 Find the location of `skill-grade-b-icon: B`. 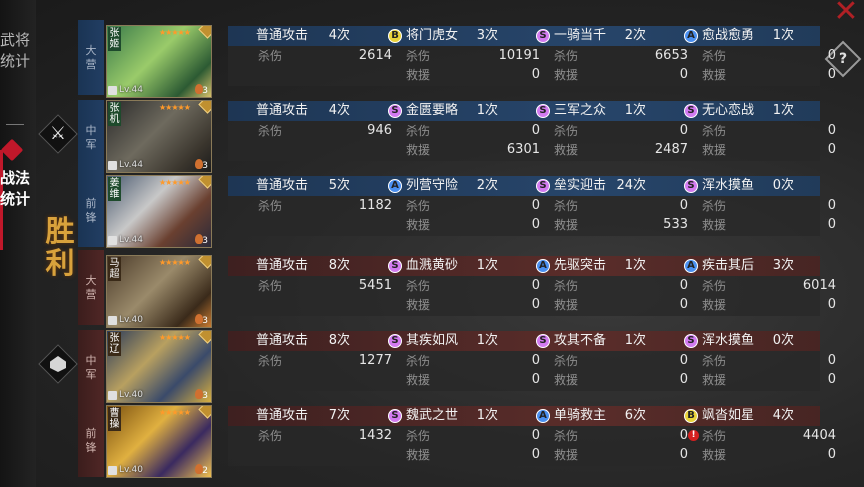

skill-grade-b-icon: B is located at coordinates (395, 36).